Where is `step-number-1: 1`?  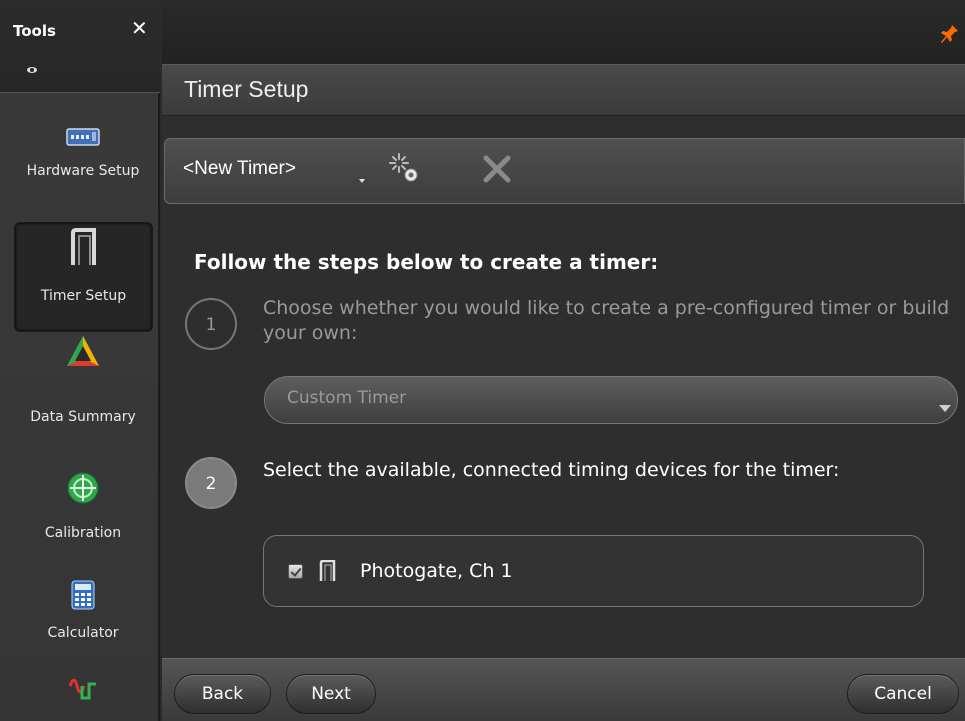
step-number-1: 1 is located at coordinates (211, 324).